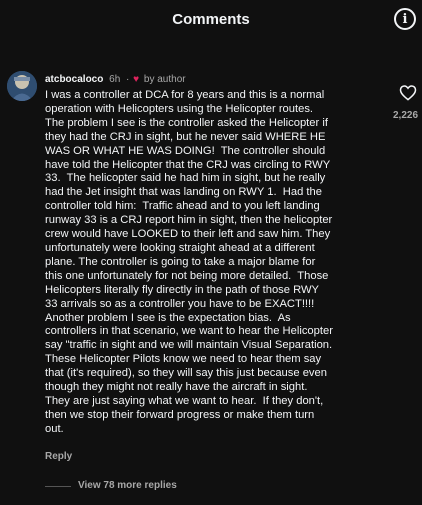 This screenshot has width=422, height=505. What do you see at coordinates (58, 486) in the screenshot?
I see `replies-divider` at bounding box center [58, 486].